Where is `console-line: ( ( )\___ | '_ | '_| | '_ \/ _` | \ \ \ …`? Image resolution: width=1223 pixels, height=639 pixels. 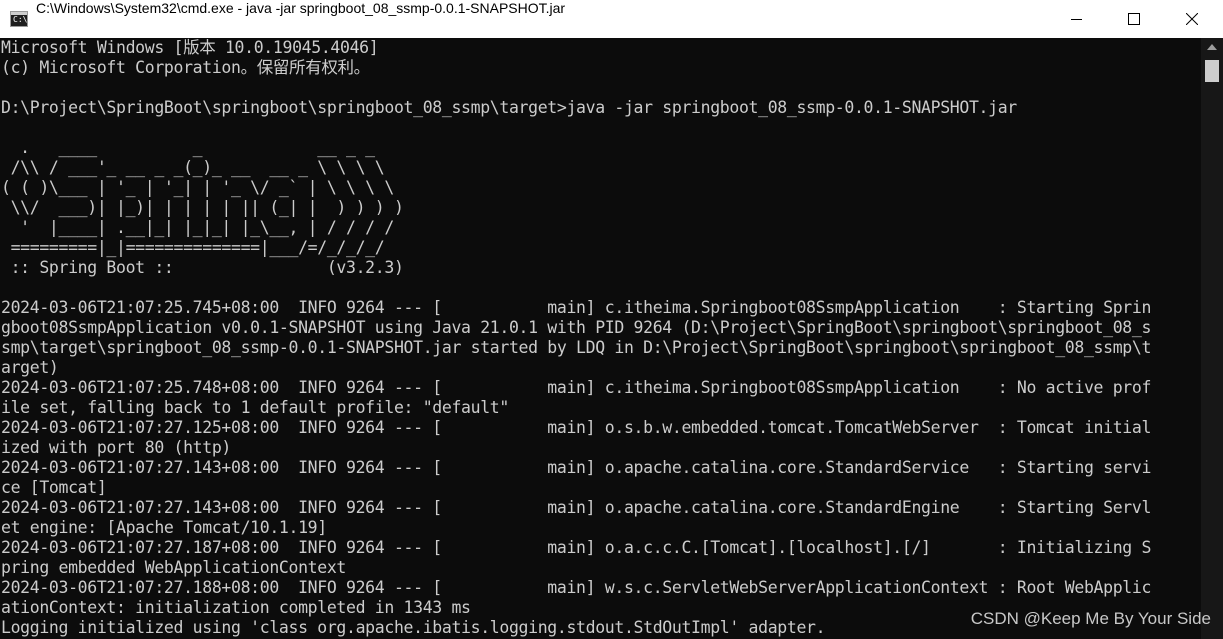
console-line: ( ( )\___ | '_ | '_| | '_ \/ _` | \ \ \ … is located at coordinates (197, 187).